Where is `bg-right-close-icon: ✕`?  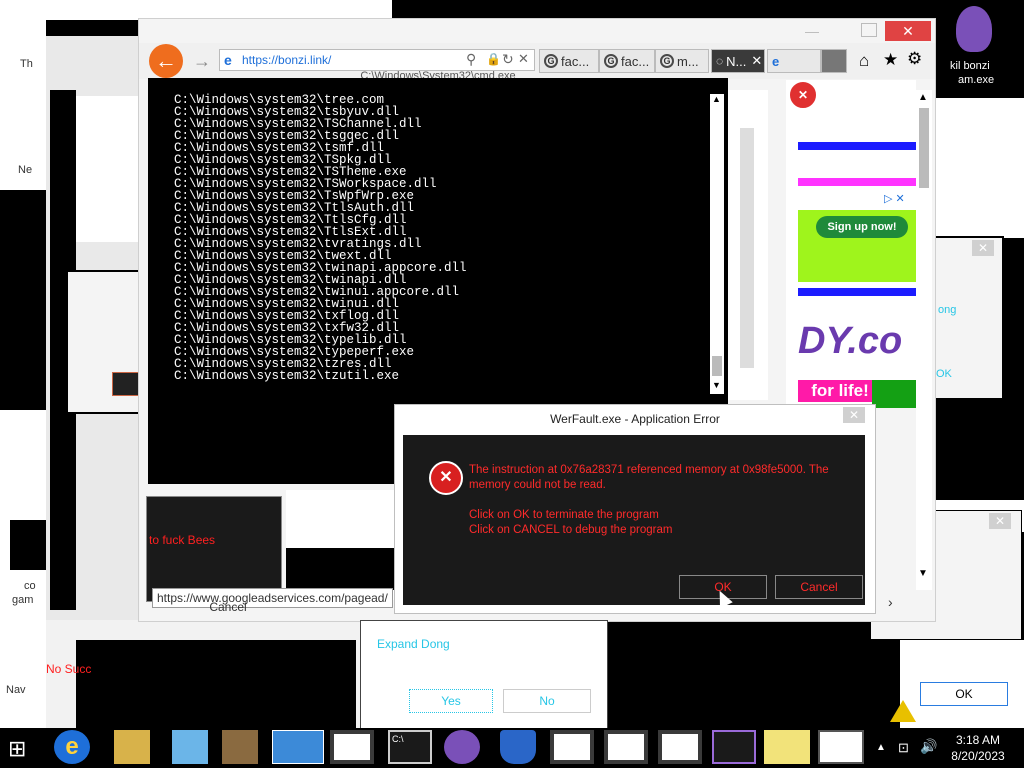 bg-right-close-icon: ✕ is located at coordinates (983, 248).